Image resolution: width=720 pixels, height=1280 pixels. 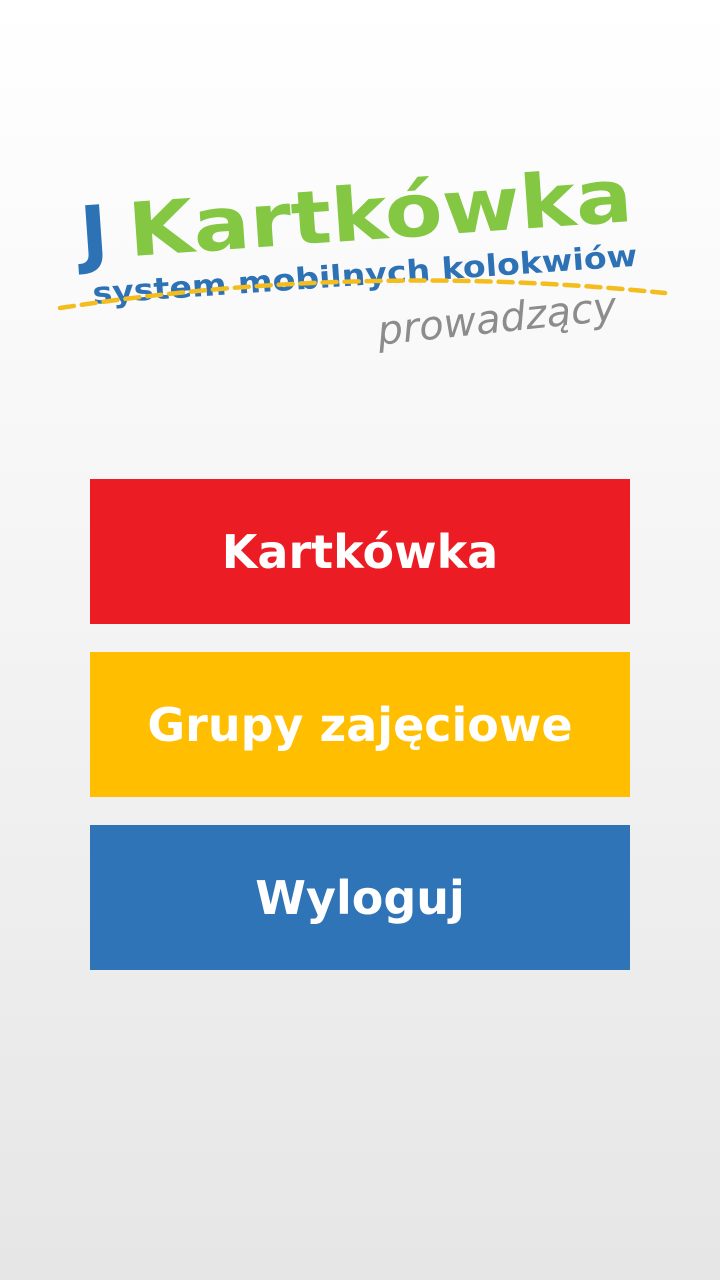 I want to click on logout-button: Wyloguj, so click(x=360, y=897).